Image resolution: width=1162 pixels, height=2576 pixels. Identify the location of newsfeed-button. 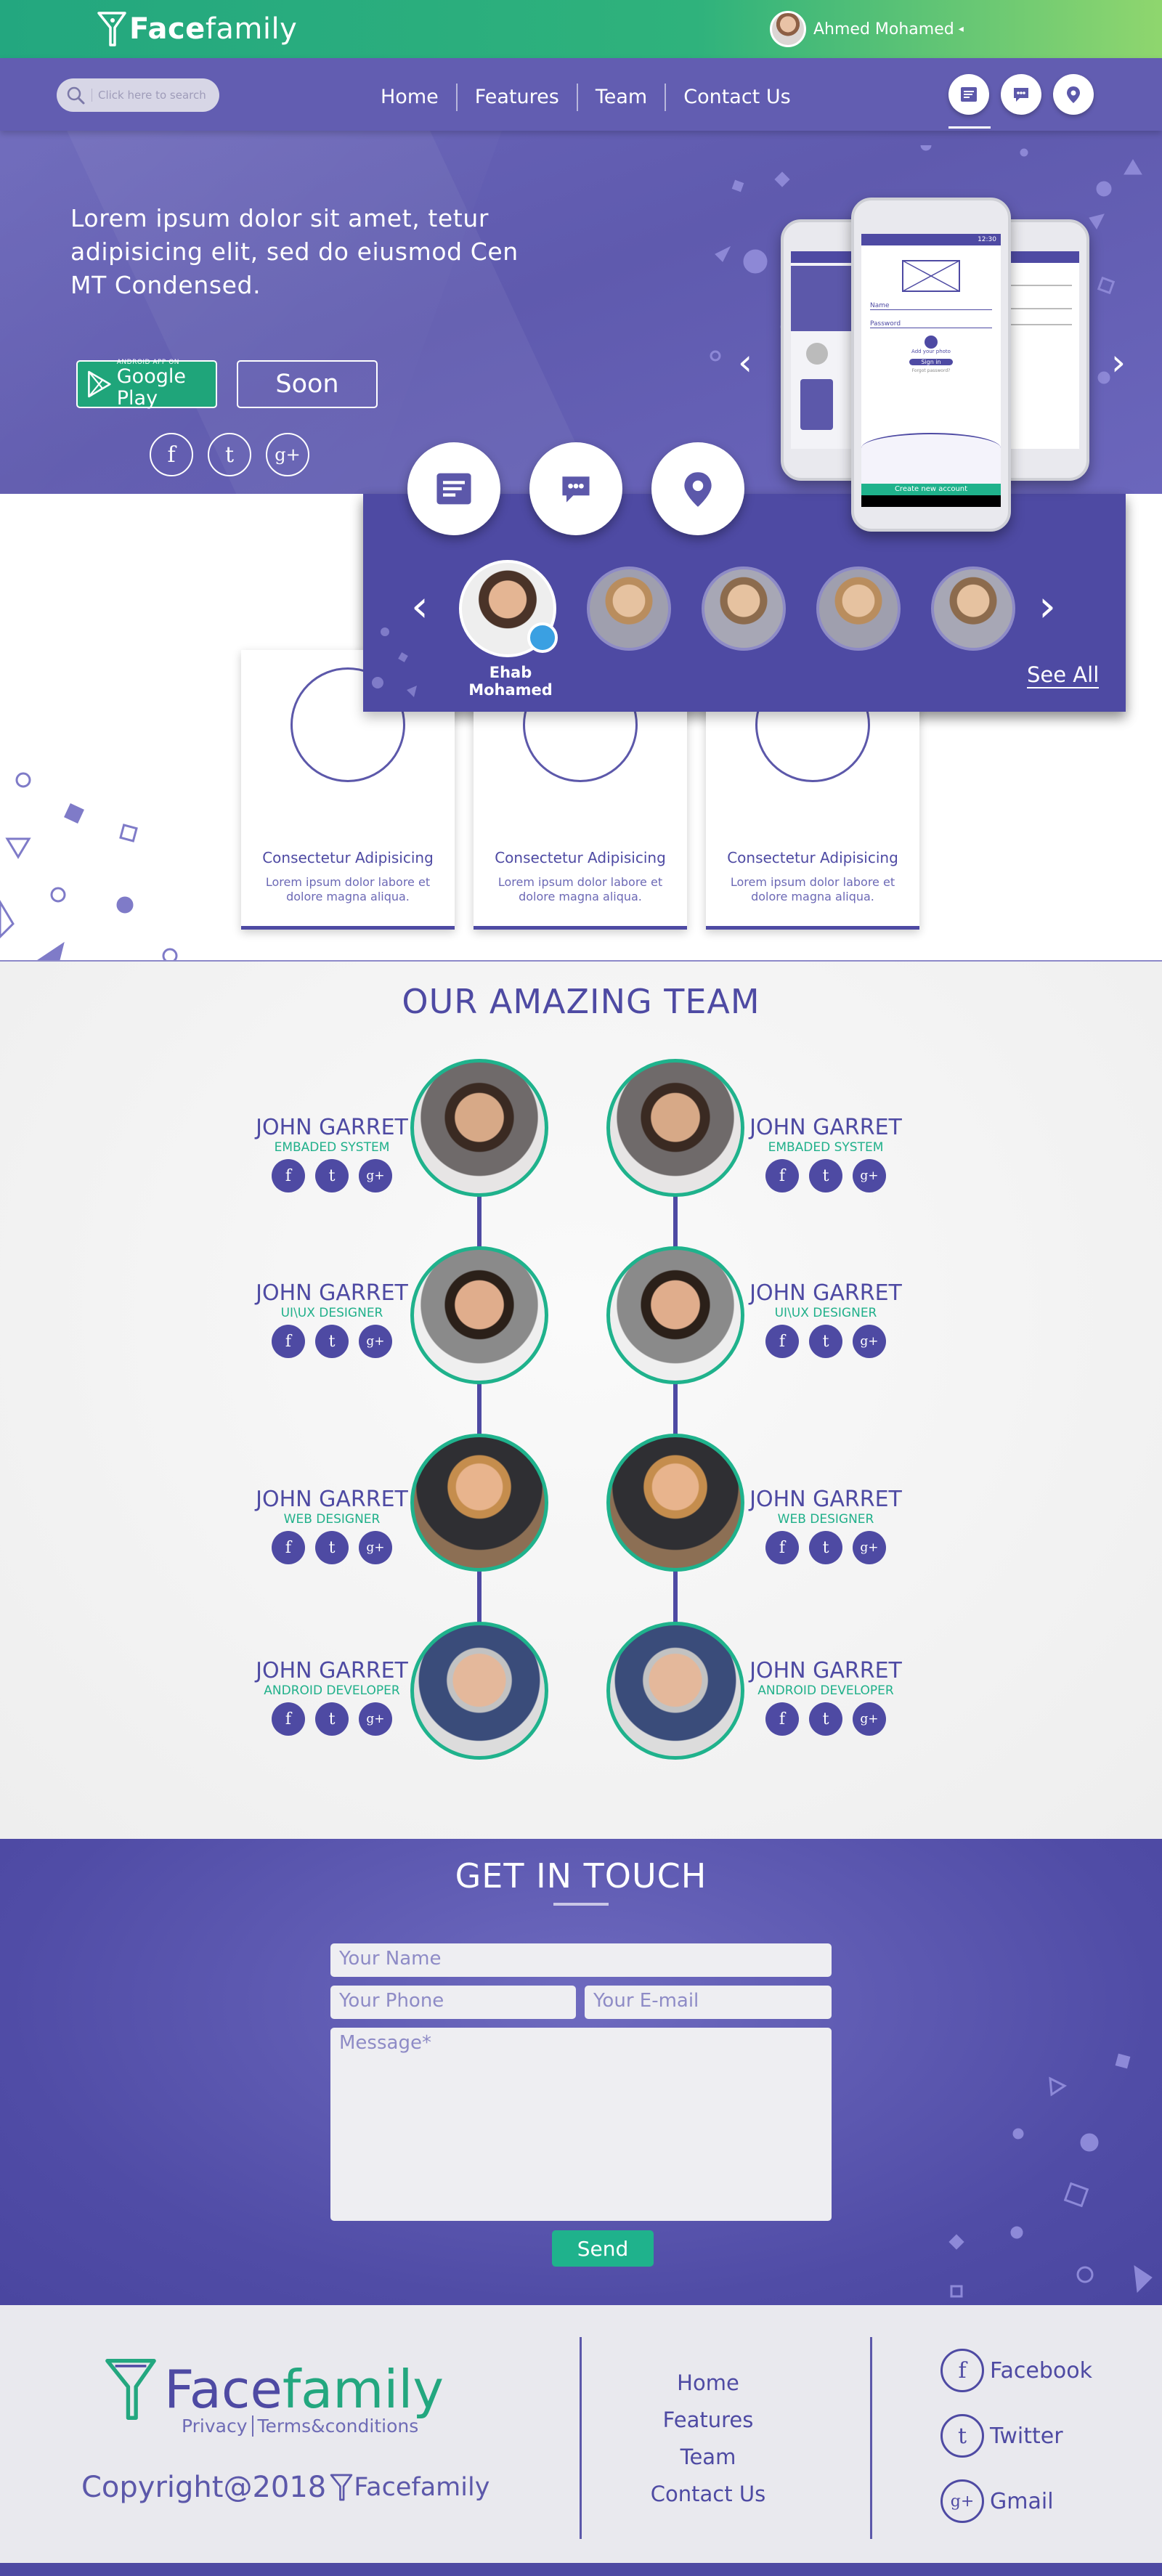
(968, 95).